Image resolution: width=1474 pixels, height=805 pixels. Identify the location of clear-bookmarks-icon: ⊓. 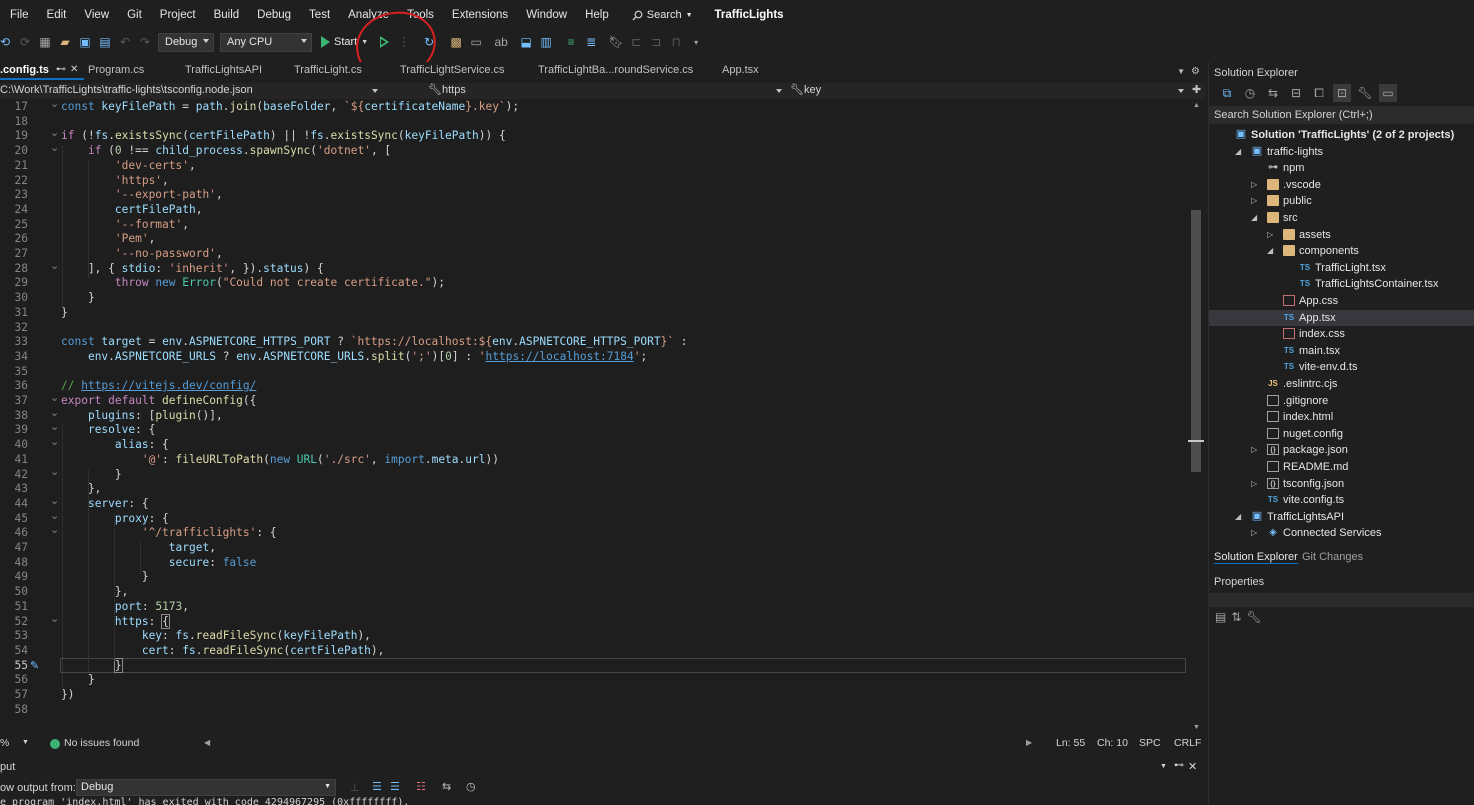
(676, 42).